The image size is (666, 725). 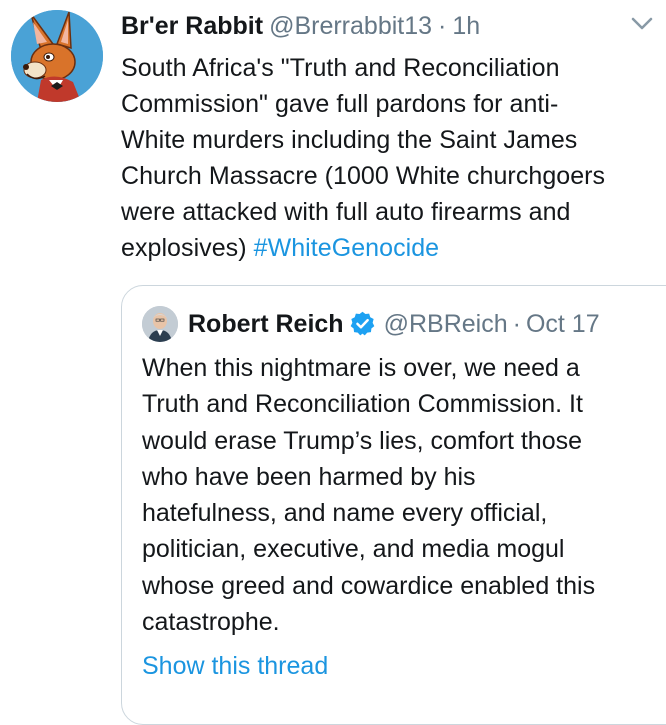 I want to click on rabbit-avatar-icon, so click(x=57, y=56).